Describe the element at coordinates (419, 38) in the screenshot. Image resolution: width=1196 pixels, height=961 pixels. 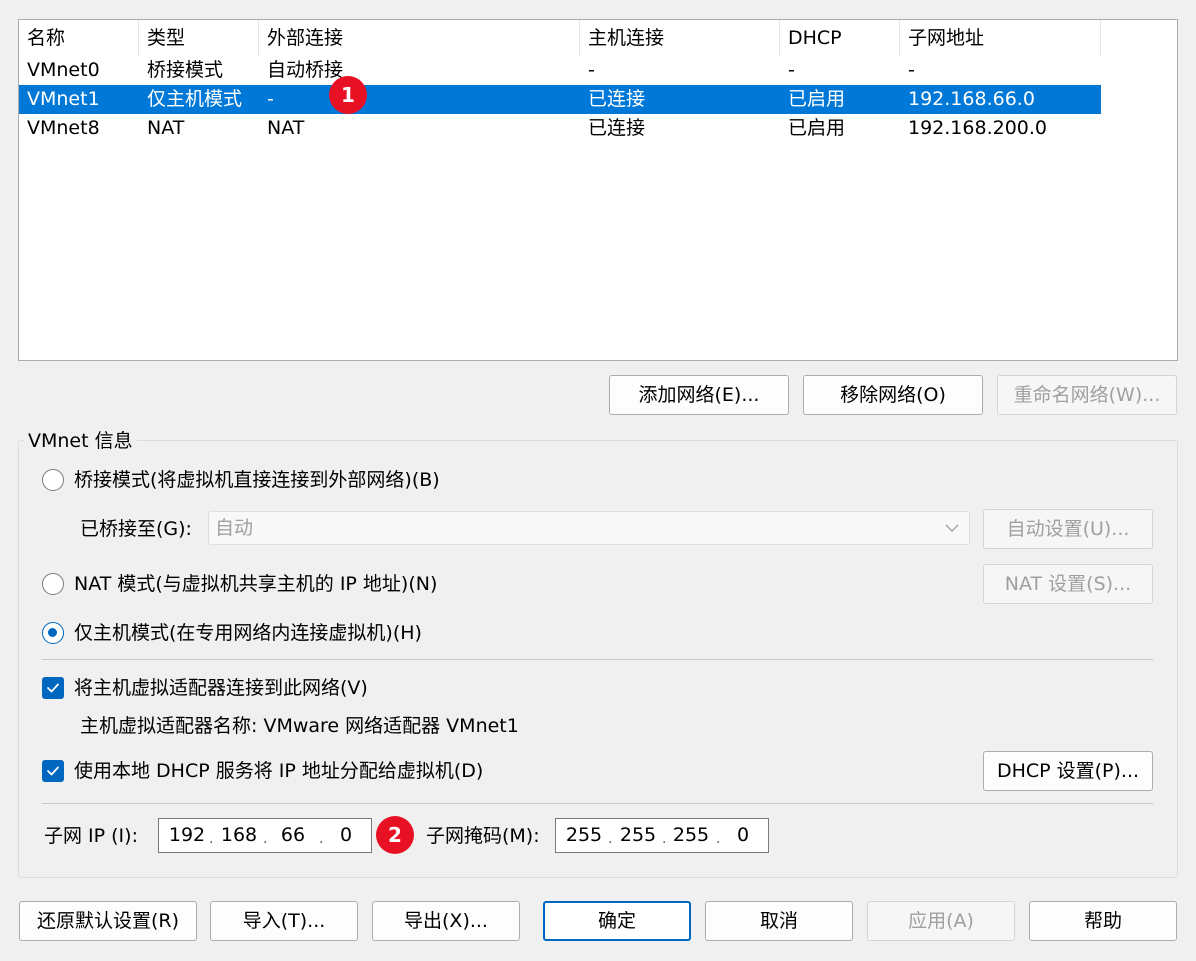
I see `column-header-external: 外部连接` at that location.